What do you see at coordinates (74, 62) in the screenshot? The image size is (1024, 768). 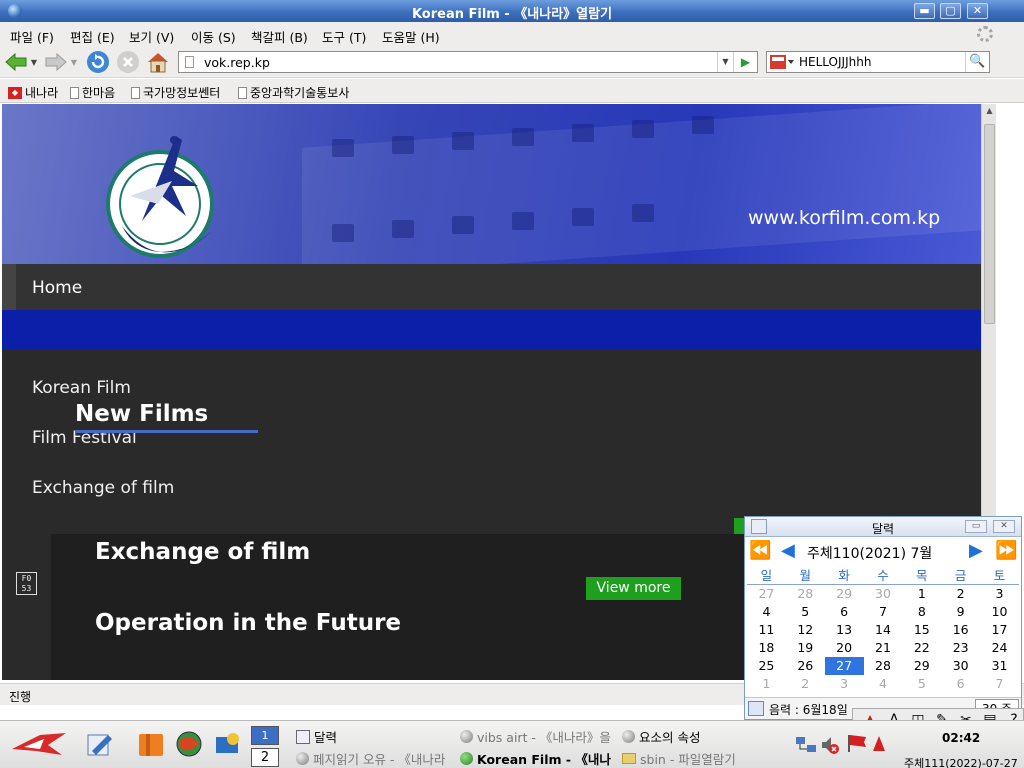 I see `forward-history-dropdown: ▼` at bounding box center [74, 62].